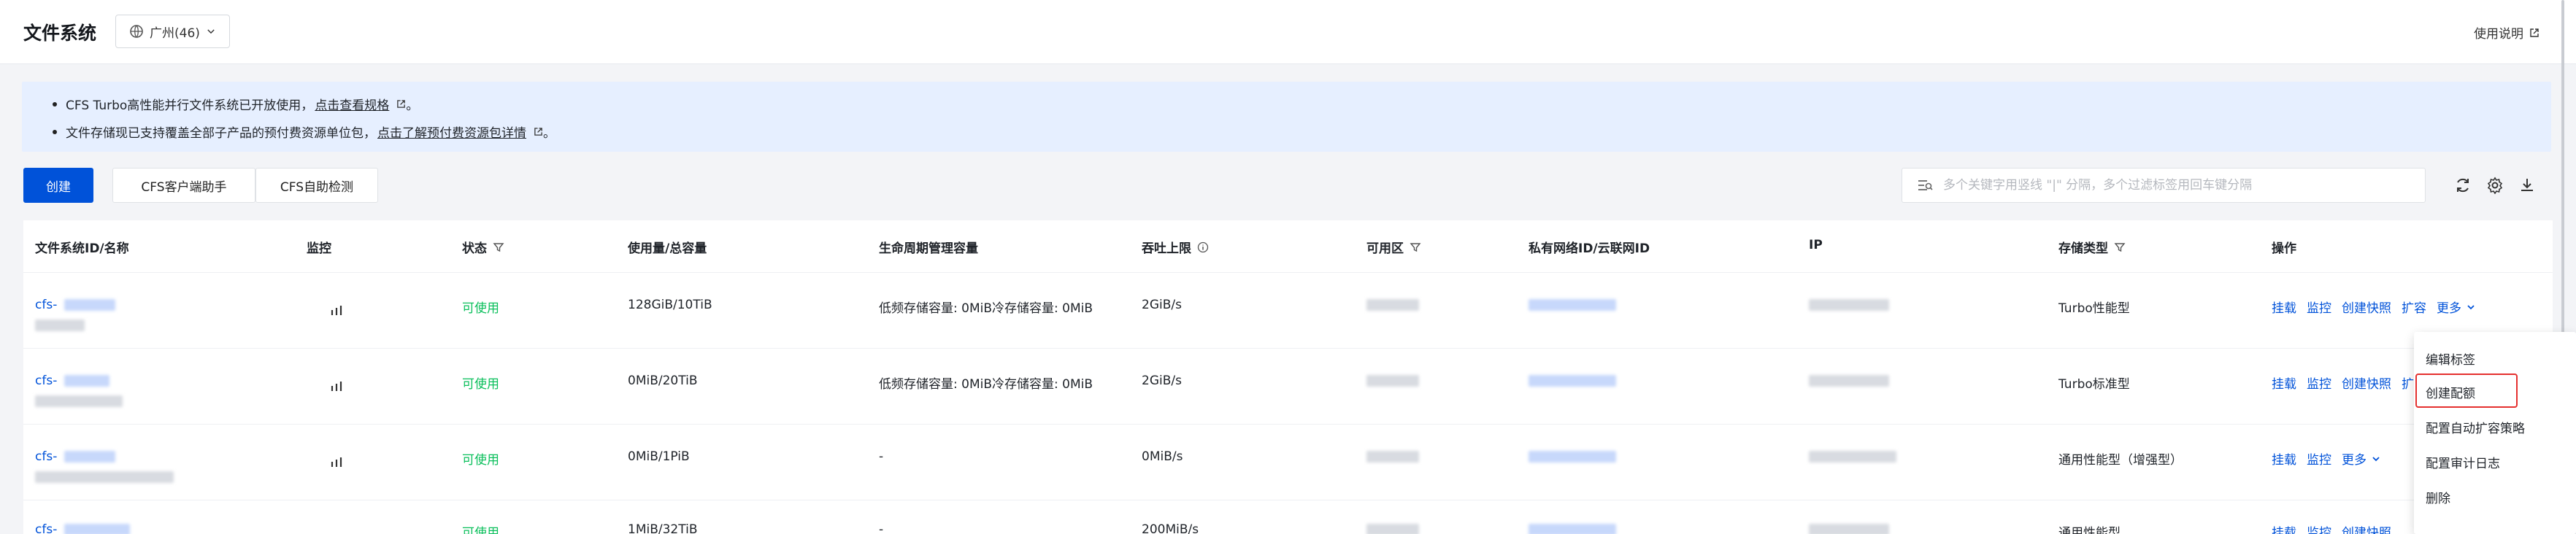 This screenshot has height=534, width=2576. I want to click on col-zone: 可用区, so click(1393, 247).